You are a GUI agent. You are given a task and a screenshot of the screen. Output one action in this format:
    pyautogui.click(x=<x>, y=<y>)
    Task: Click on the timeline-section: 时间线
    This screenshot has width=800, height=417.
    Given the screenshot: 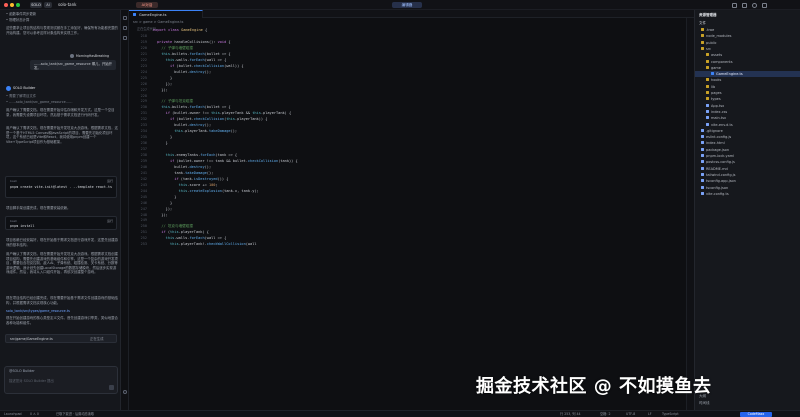 What is the action you would take?
    pyautogui.click(x=704, y=403)
    